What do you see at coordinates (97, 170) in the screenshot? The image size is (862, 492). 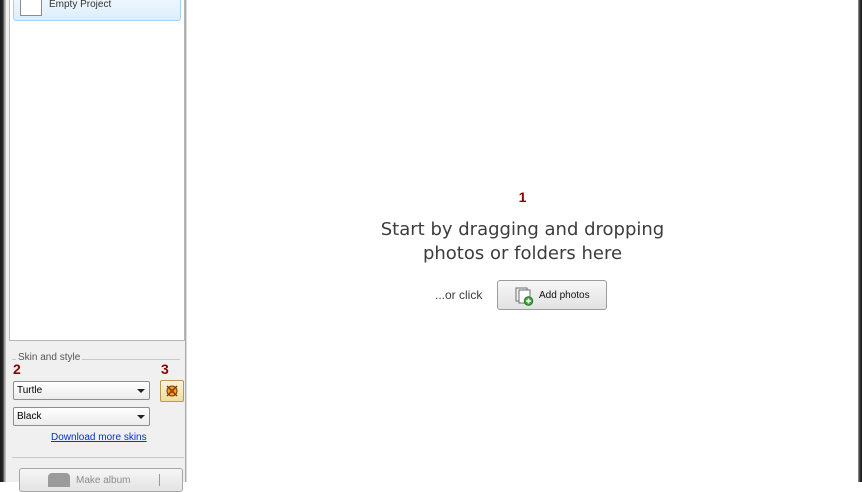 I see `project-list: Empty Project` at bounding box center [97, 170].